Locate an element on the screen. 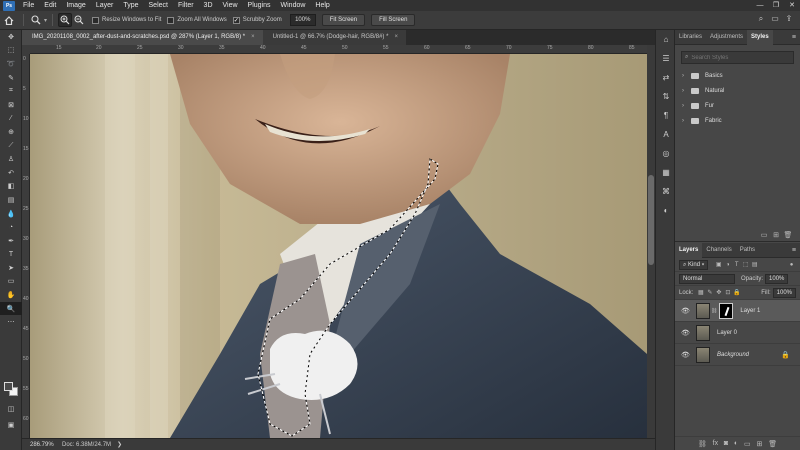 The height and width of the screenshot is (450, 800). chevron-down-icon: ▾ is located at coordinates (45, 20).